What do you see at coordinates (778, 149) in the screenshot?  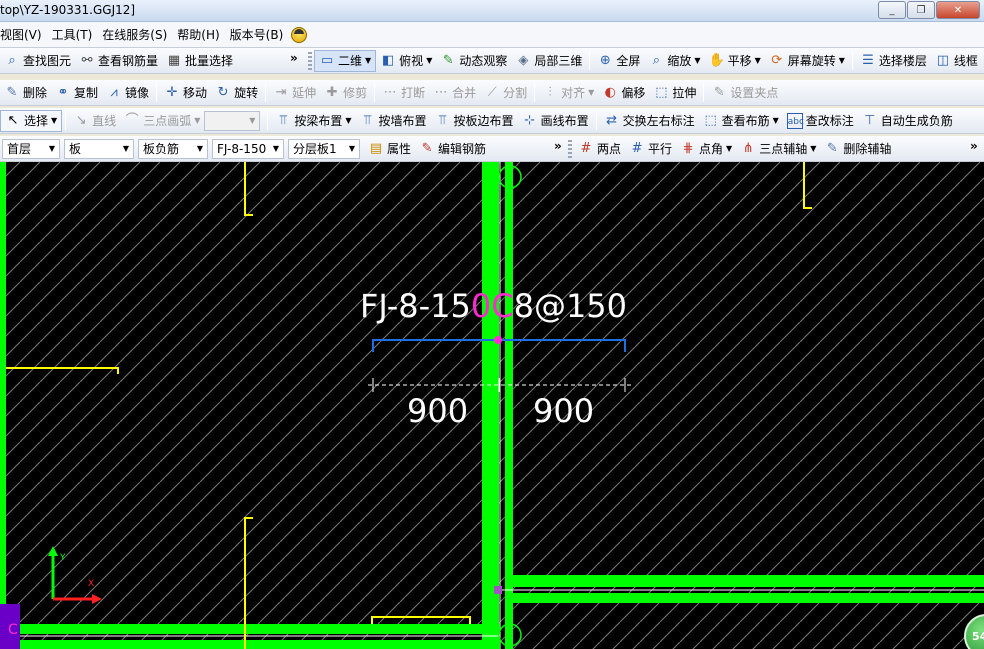 I see `three-point-axis-dropdown: ⋔ 三点辅轴 ▼` at bounding box center [778, 149].